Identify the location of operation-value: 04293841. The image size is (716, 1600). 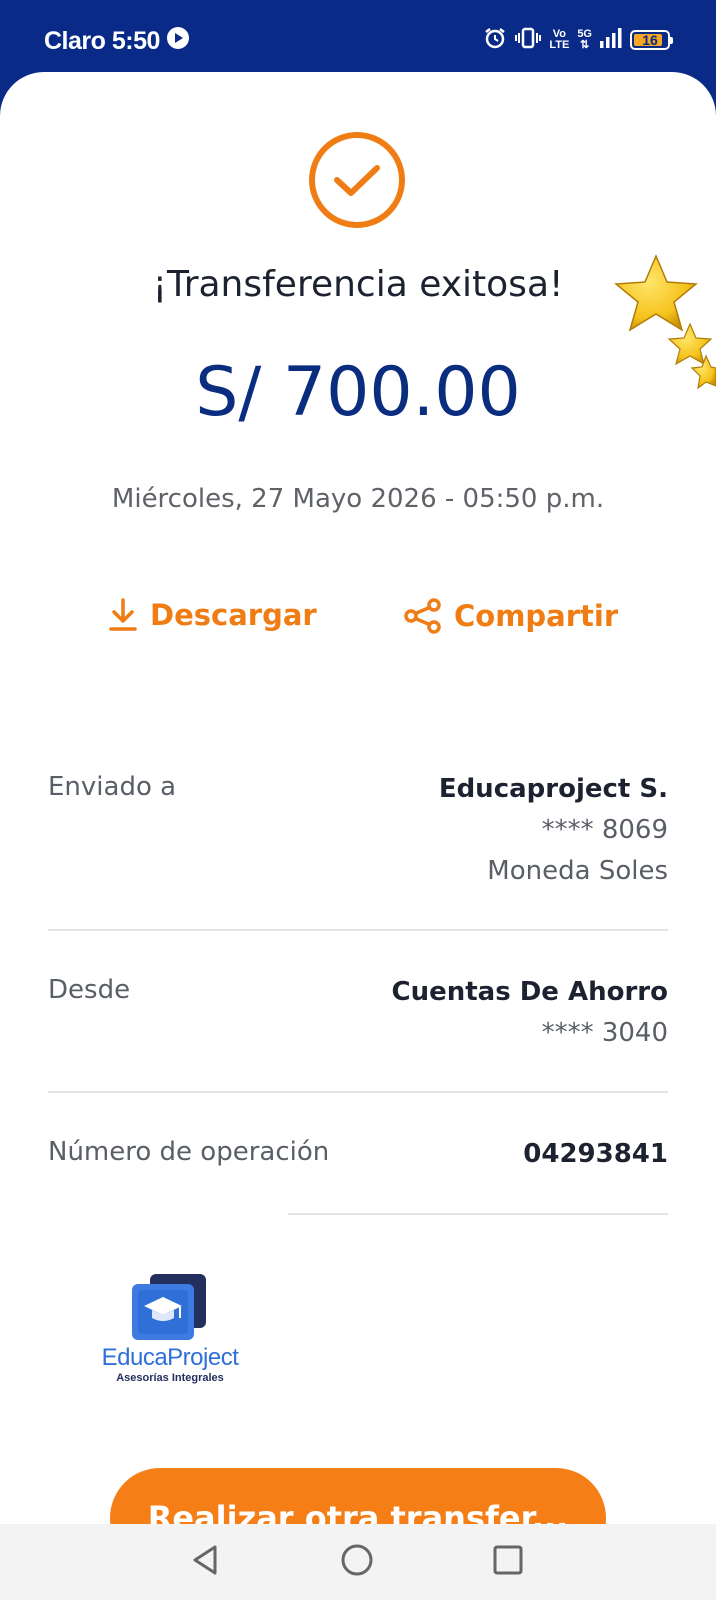
(595, 1154).